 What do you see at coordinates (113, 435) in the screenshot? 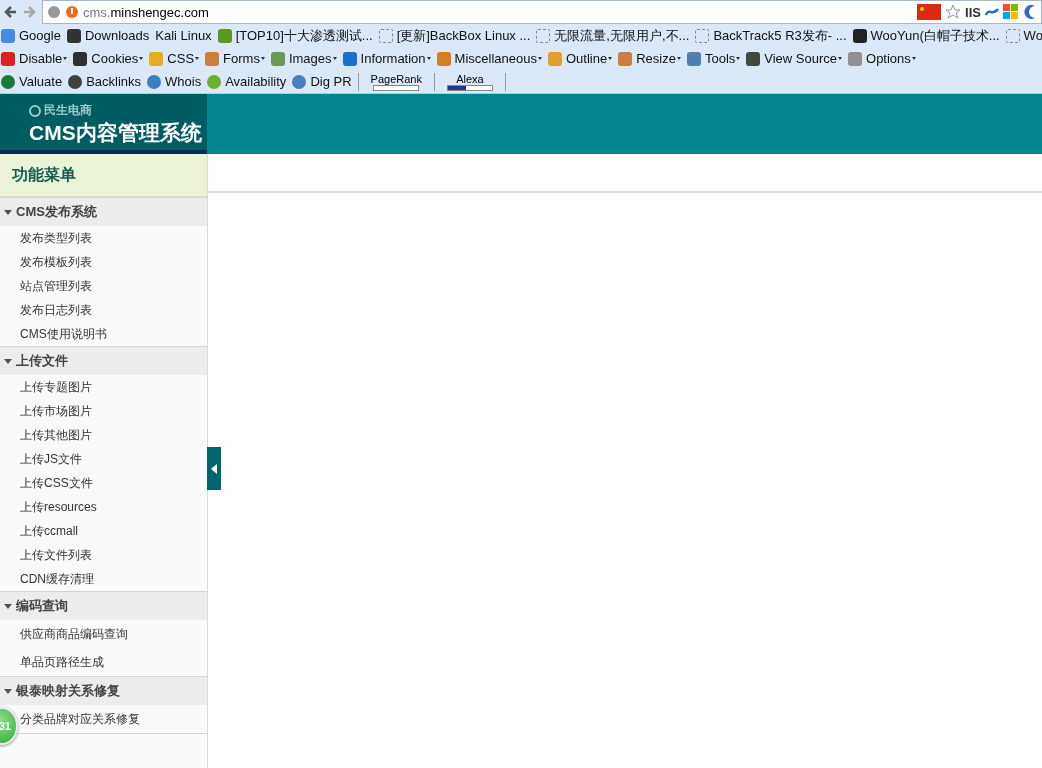
I see `menu-link: 上传其他图片` at bounding box center [113, 435].